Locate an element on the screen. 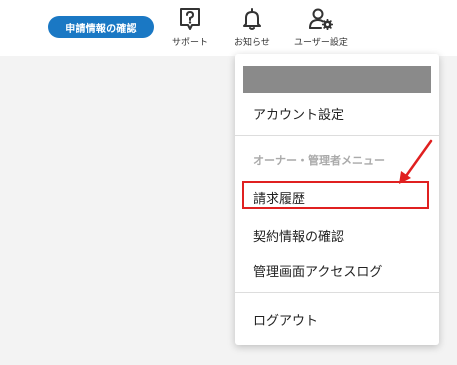  menu-item-logout: ログアウト is located at coordinates (285, 319).